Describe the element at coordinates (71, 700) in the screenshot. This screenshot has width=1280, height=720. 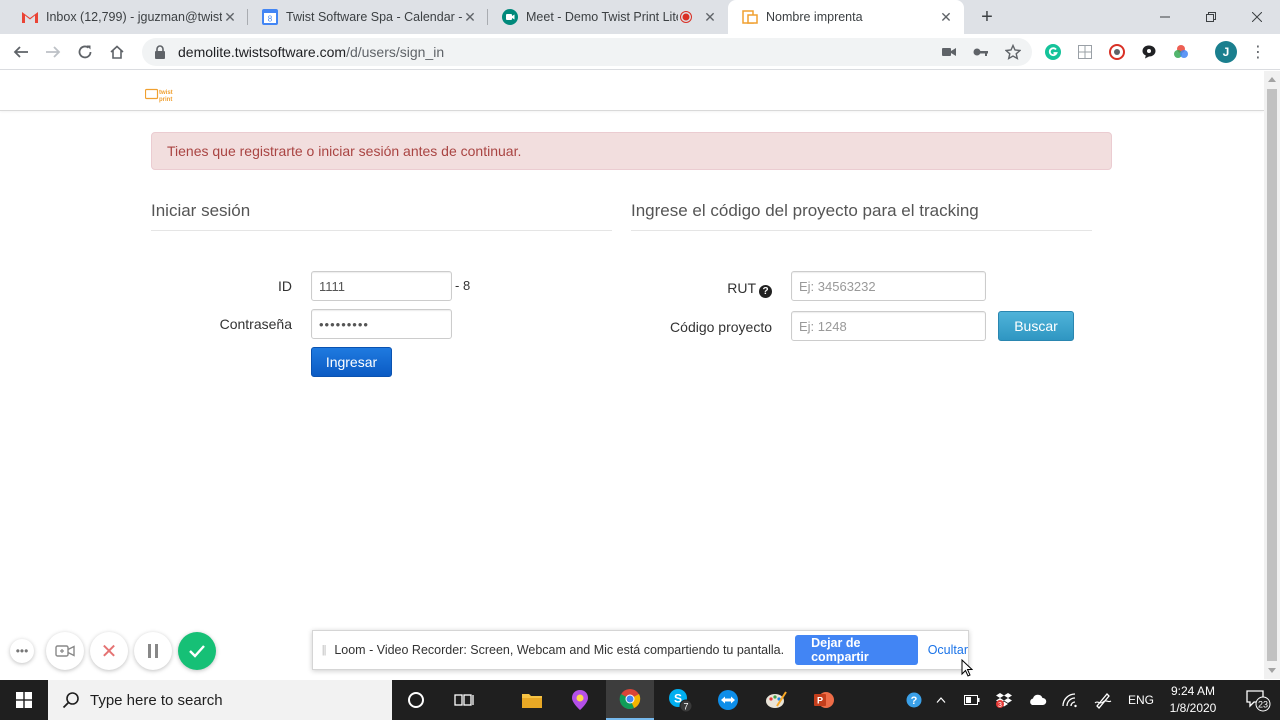
I see `search-icon` at that location.